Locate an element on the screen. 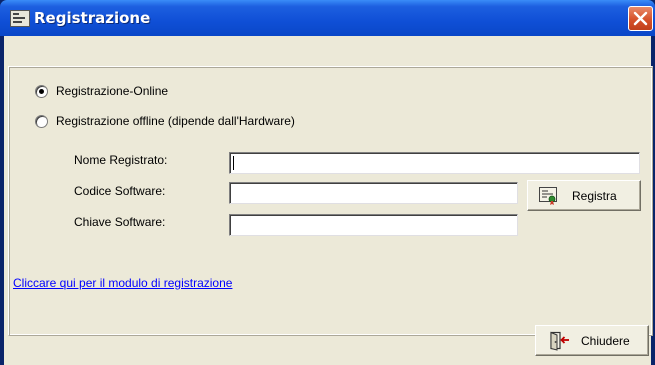  chiave-software-input is located at coordinates (373, 225).